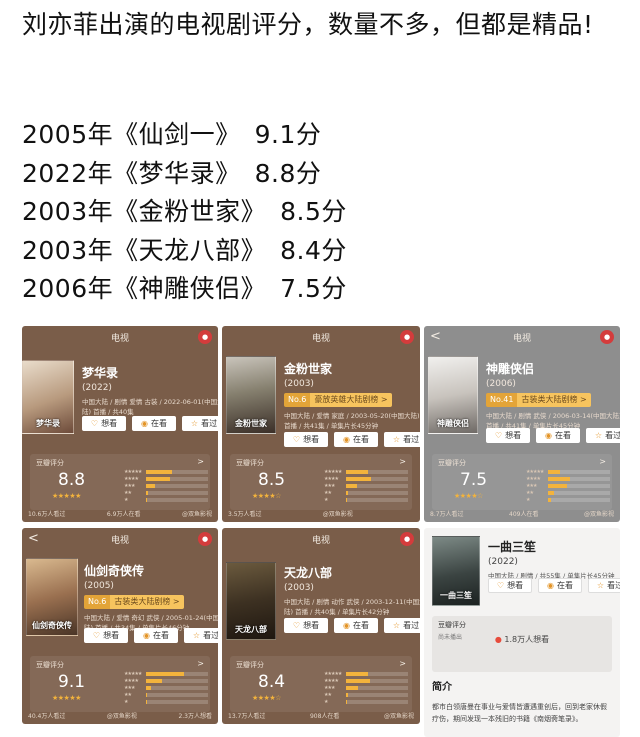 This screenshot has width=640, height=737. What do you see at coordinates (538, 400) in the screenshot?
I see `rank-badge: No.41 古装类大陆剧榜 >` at bounding box center [538, 400].